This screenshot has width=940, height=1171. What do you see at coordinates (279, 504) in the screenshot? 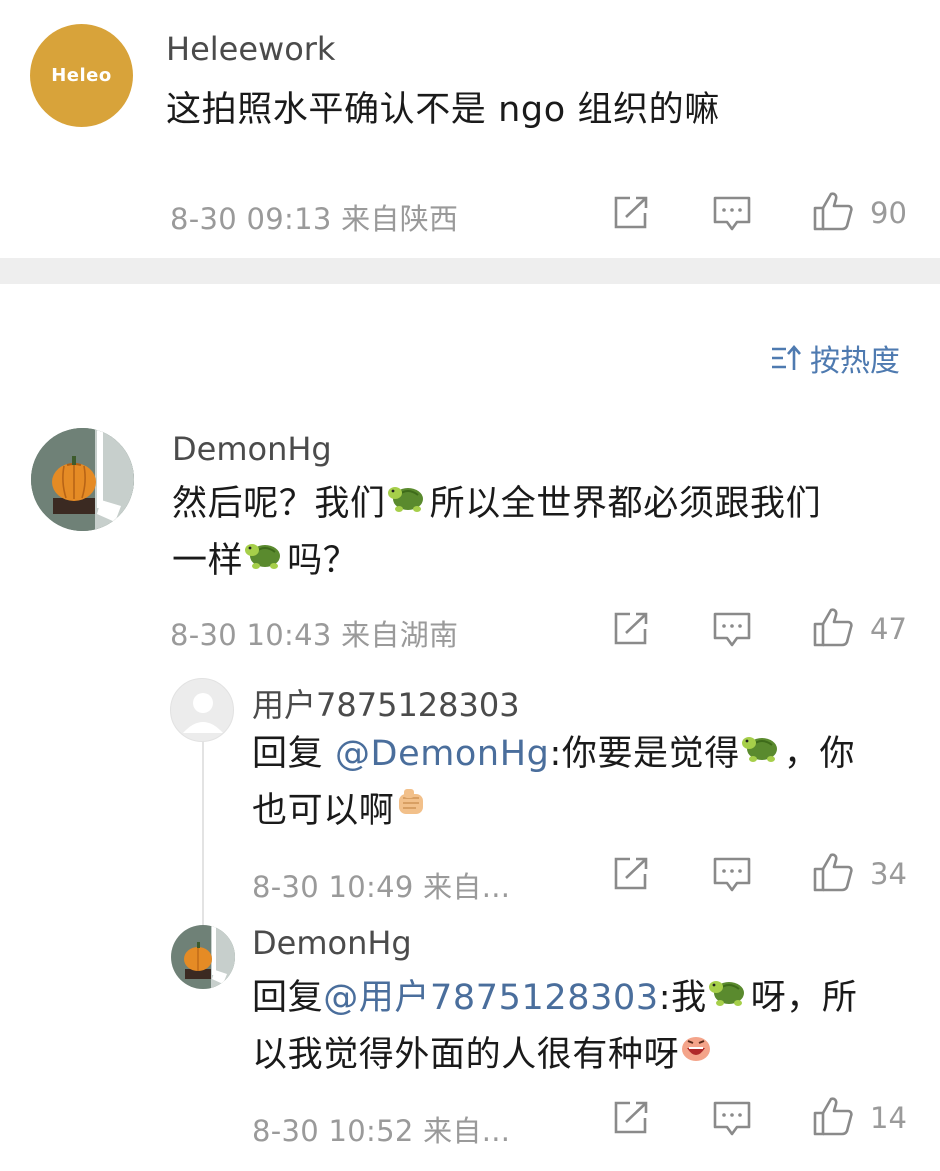
I see `comment-text-part: 然后呢？我们` at bounding box center [279, 504].